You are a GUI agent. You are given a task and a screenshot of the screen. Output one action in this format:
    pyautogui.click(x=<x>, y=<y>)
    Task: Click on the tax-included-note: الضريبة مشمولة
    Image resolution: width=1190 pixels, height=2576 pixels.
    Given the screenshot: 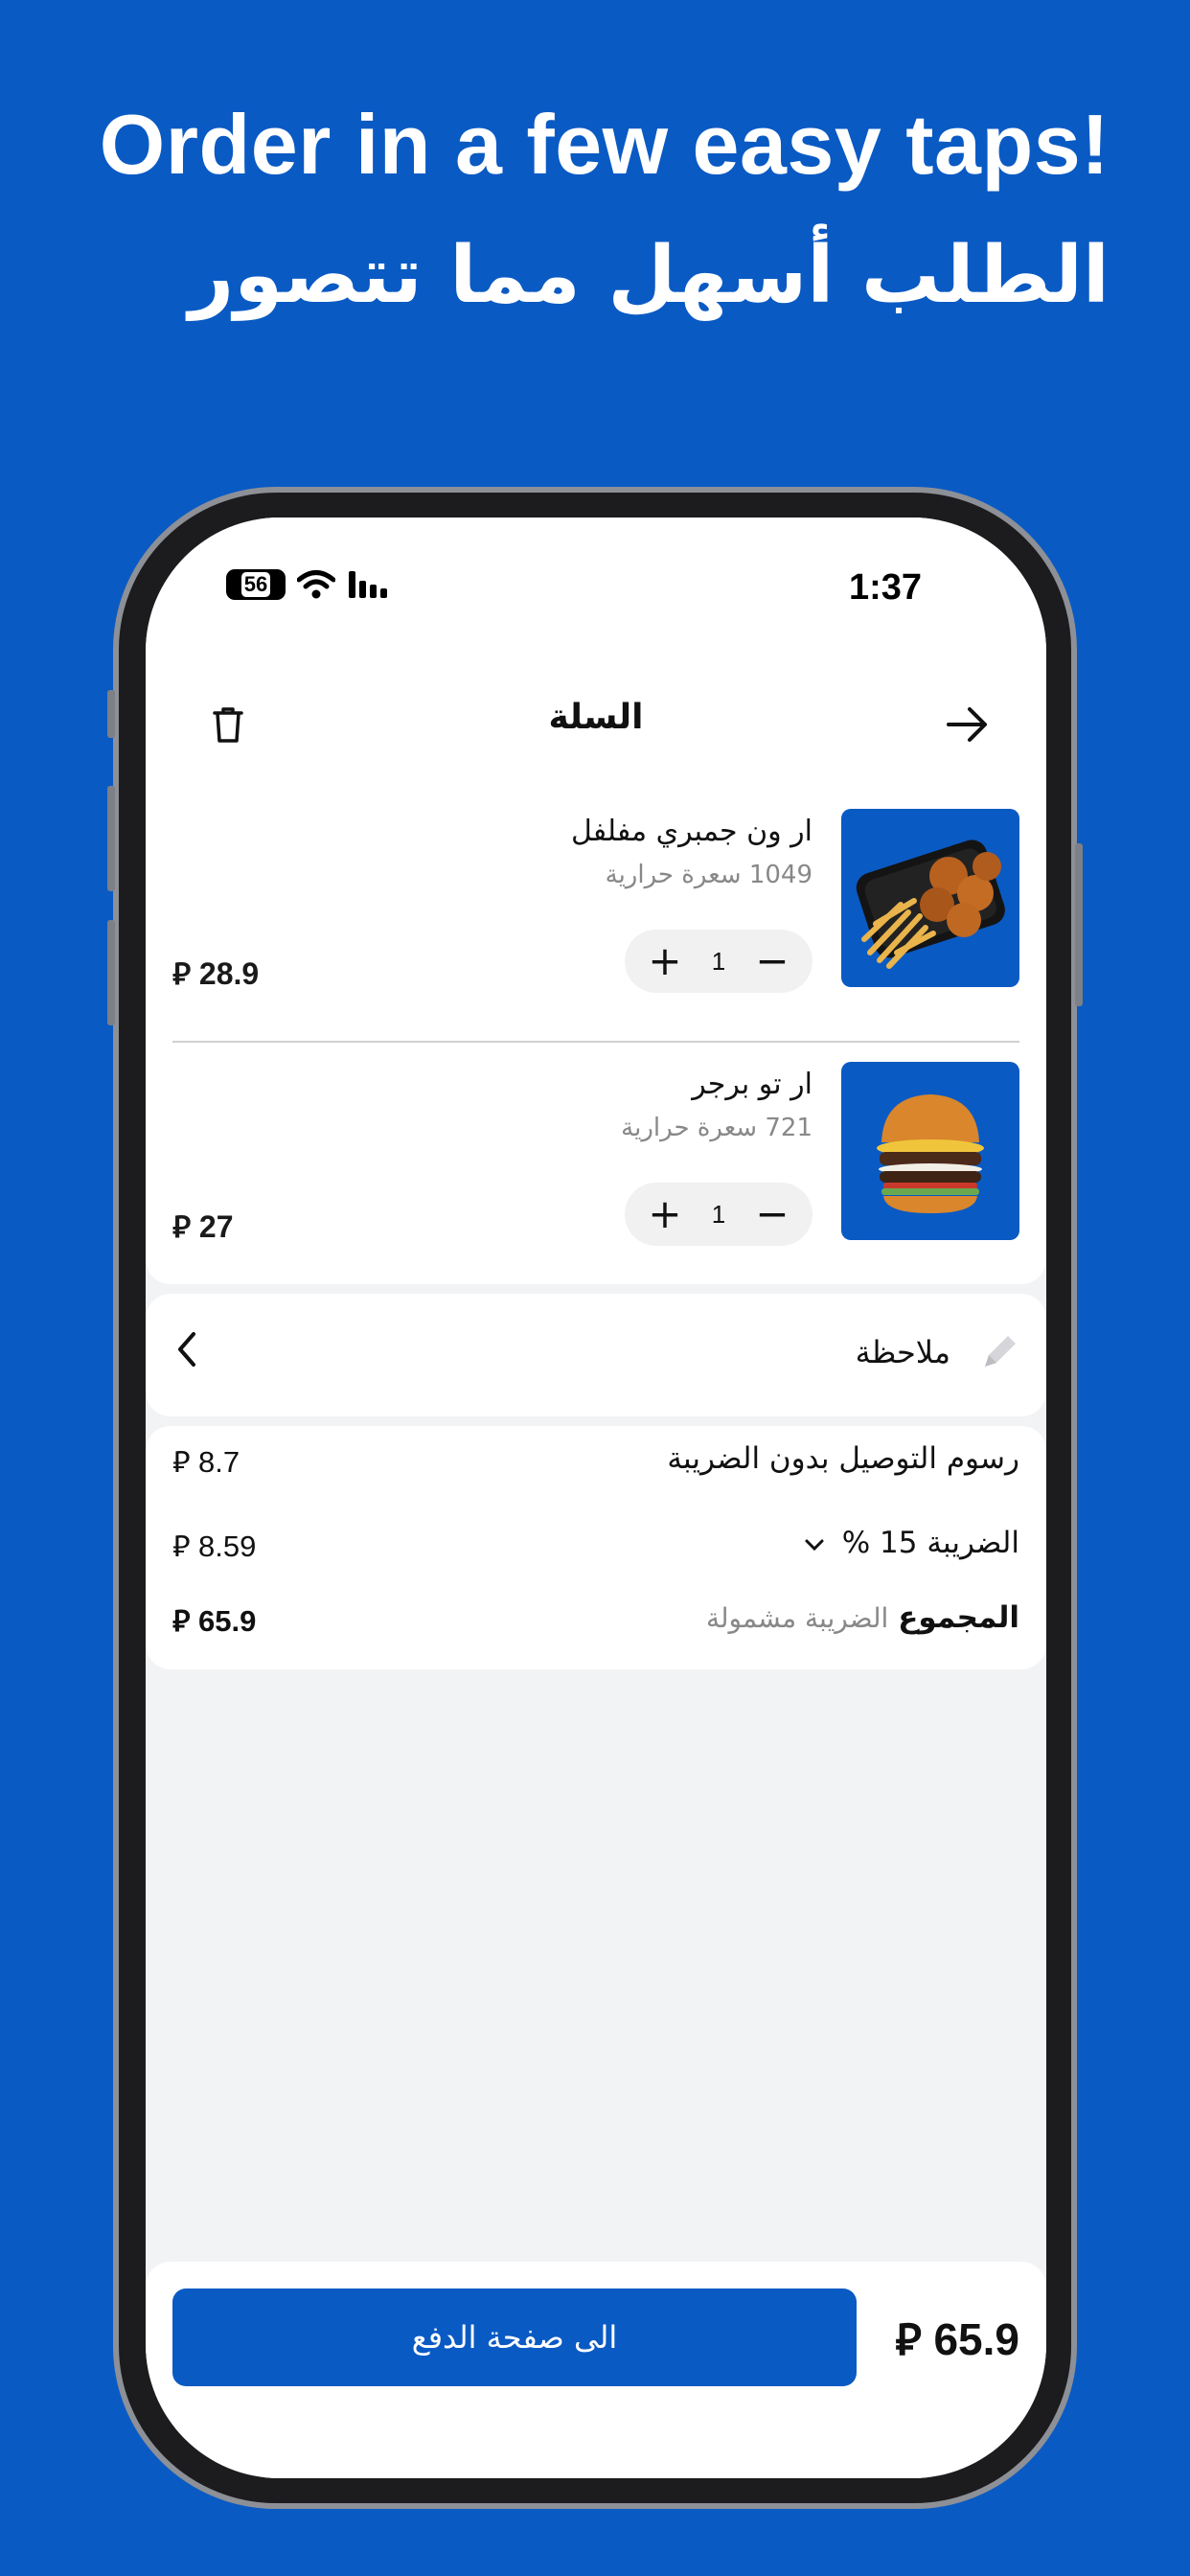 What is the action you would take?
    pyautogui.click(x=797, y=1618)
    